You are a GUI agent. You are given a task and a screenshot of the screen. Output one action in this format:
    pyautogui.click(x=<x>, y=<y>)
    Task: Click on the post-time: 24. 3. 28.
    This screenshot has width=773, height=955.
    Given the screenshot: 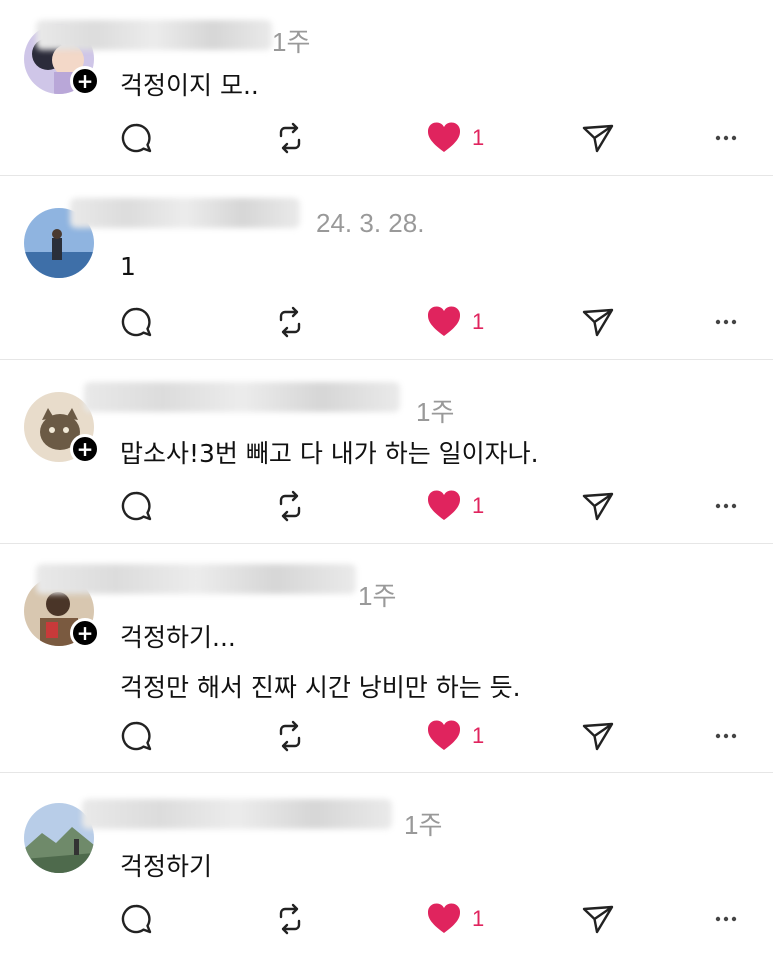 What is the action you would take?
    pyautogui.click(x=370, y=223)
    